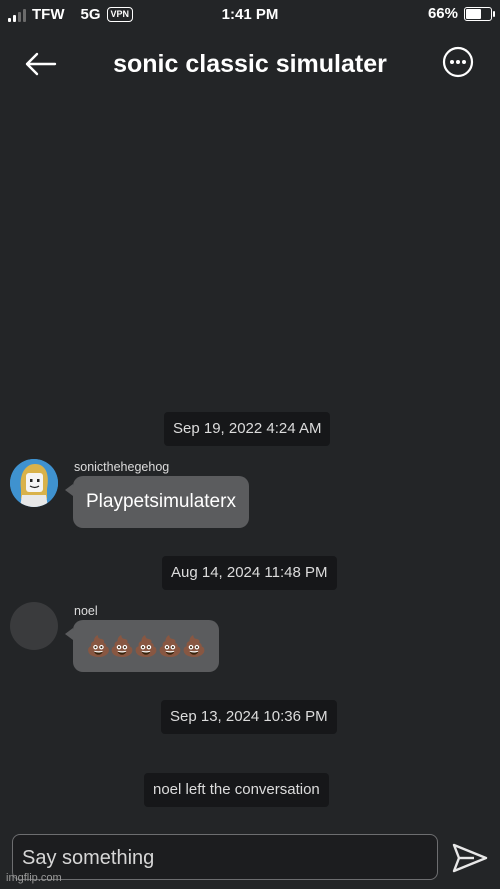 The height and width of the screenshot is (889, 500). Describe the element at coordinates (461, 13) in the screenshot. I see `status-right: 66%` at that location.